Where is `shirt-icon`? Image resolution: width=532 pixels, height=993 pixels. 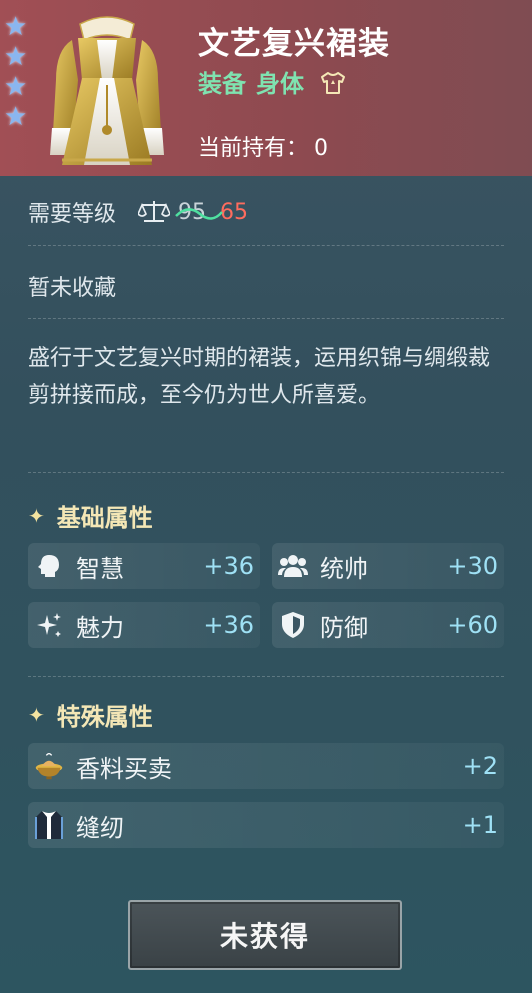 shirt-icon is located at coordinates (333, 83).